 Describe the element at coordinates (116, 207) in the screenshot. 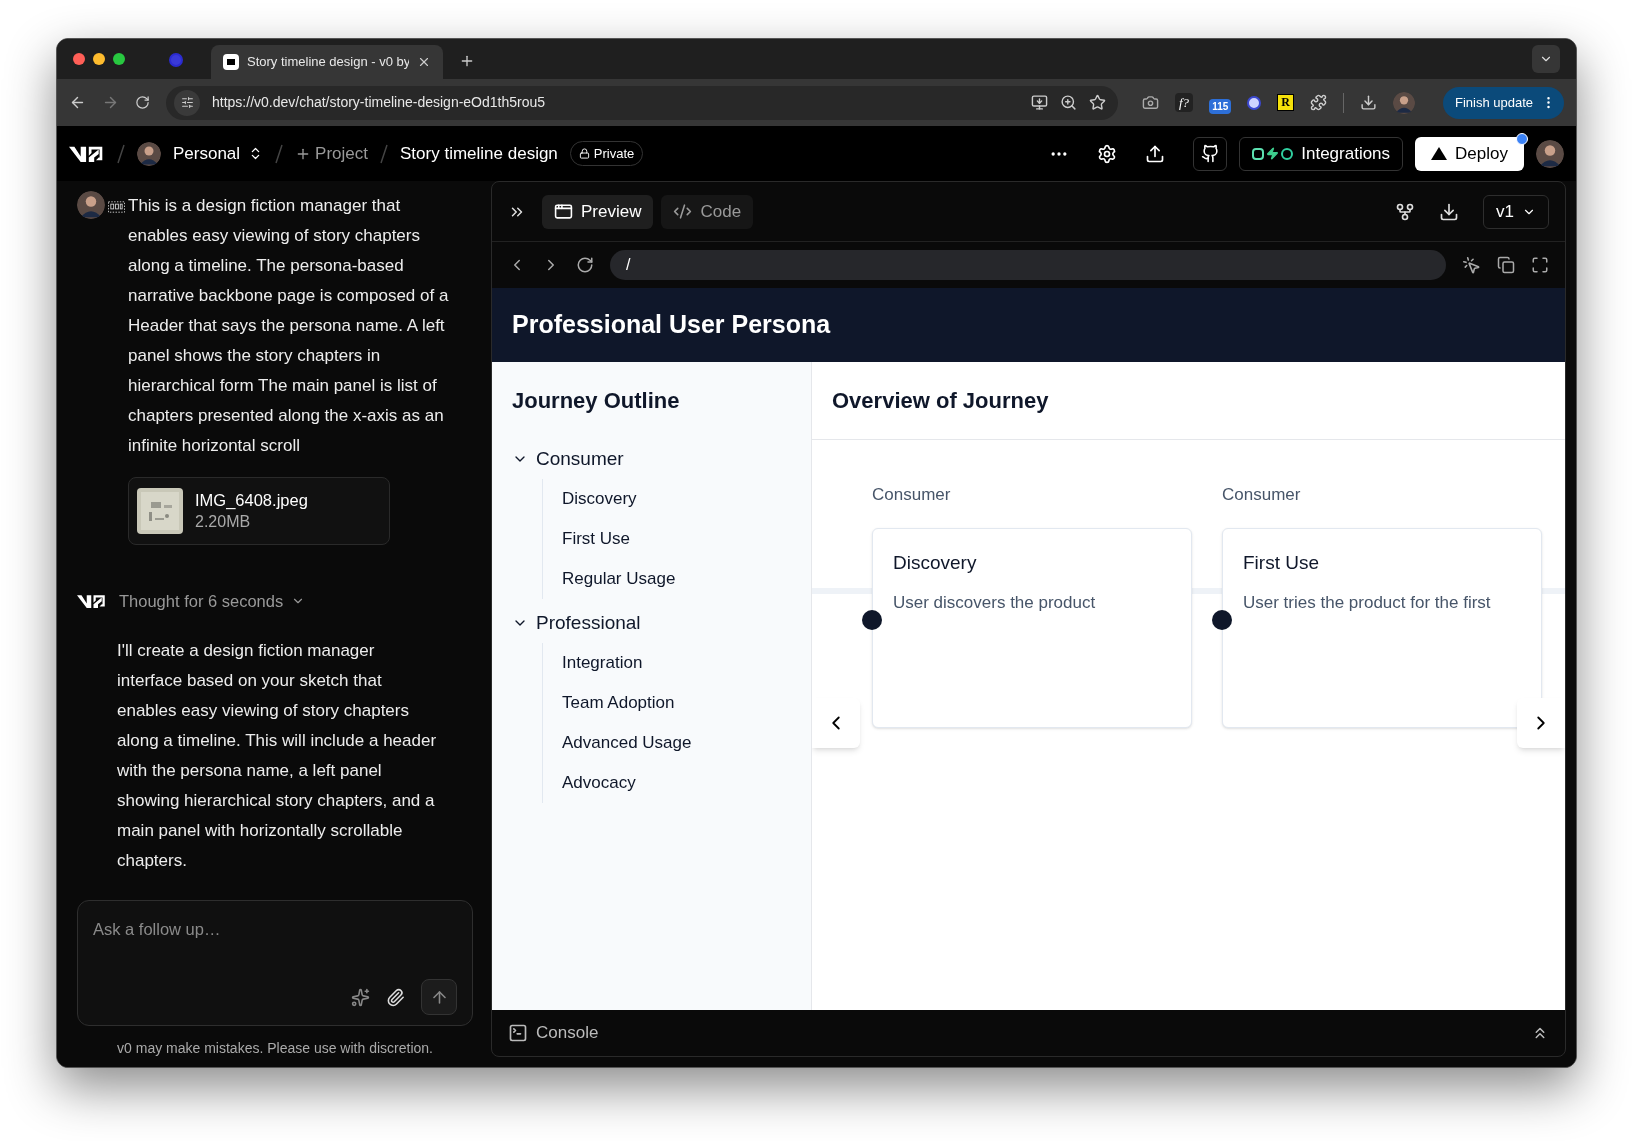

I see `object-placeholder-icon` at that location.